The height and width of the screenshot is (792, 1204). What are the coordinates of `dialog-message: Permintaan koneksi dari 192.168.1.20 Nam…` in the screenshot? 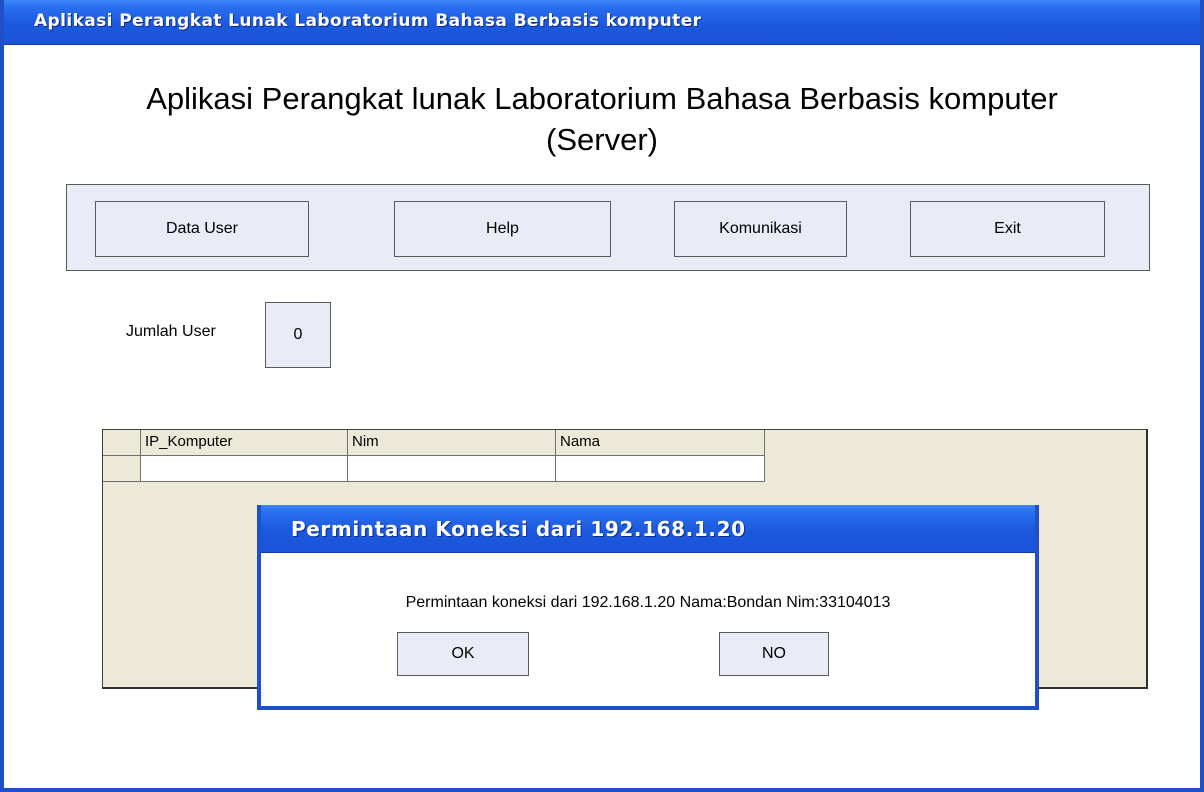 It's located at (648, 602).